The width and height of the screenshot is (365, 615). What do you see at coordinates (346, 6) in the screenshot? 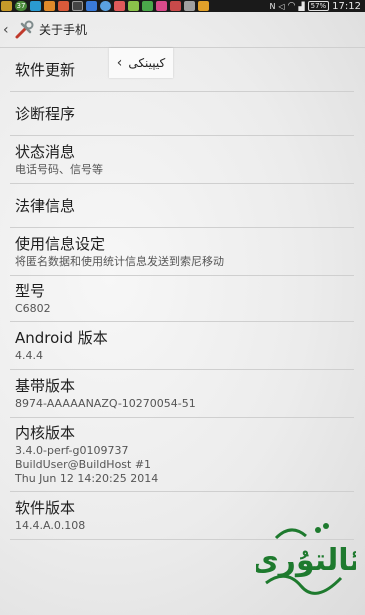
I see `clock: 17:12` at bounding box center [346, 6].